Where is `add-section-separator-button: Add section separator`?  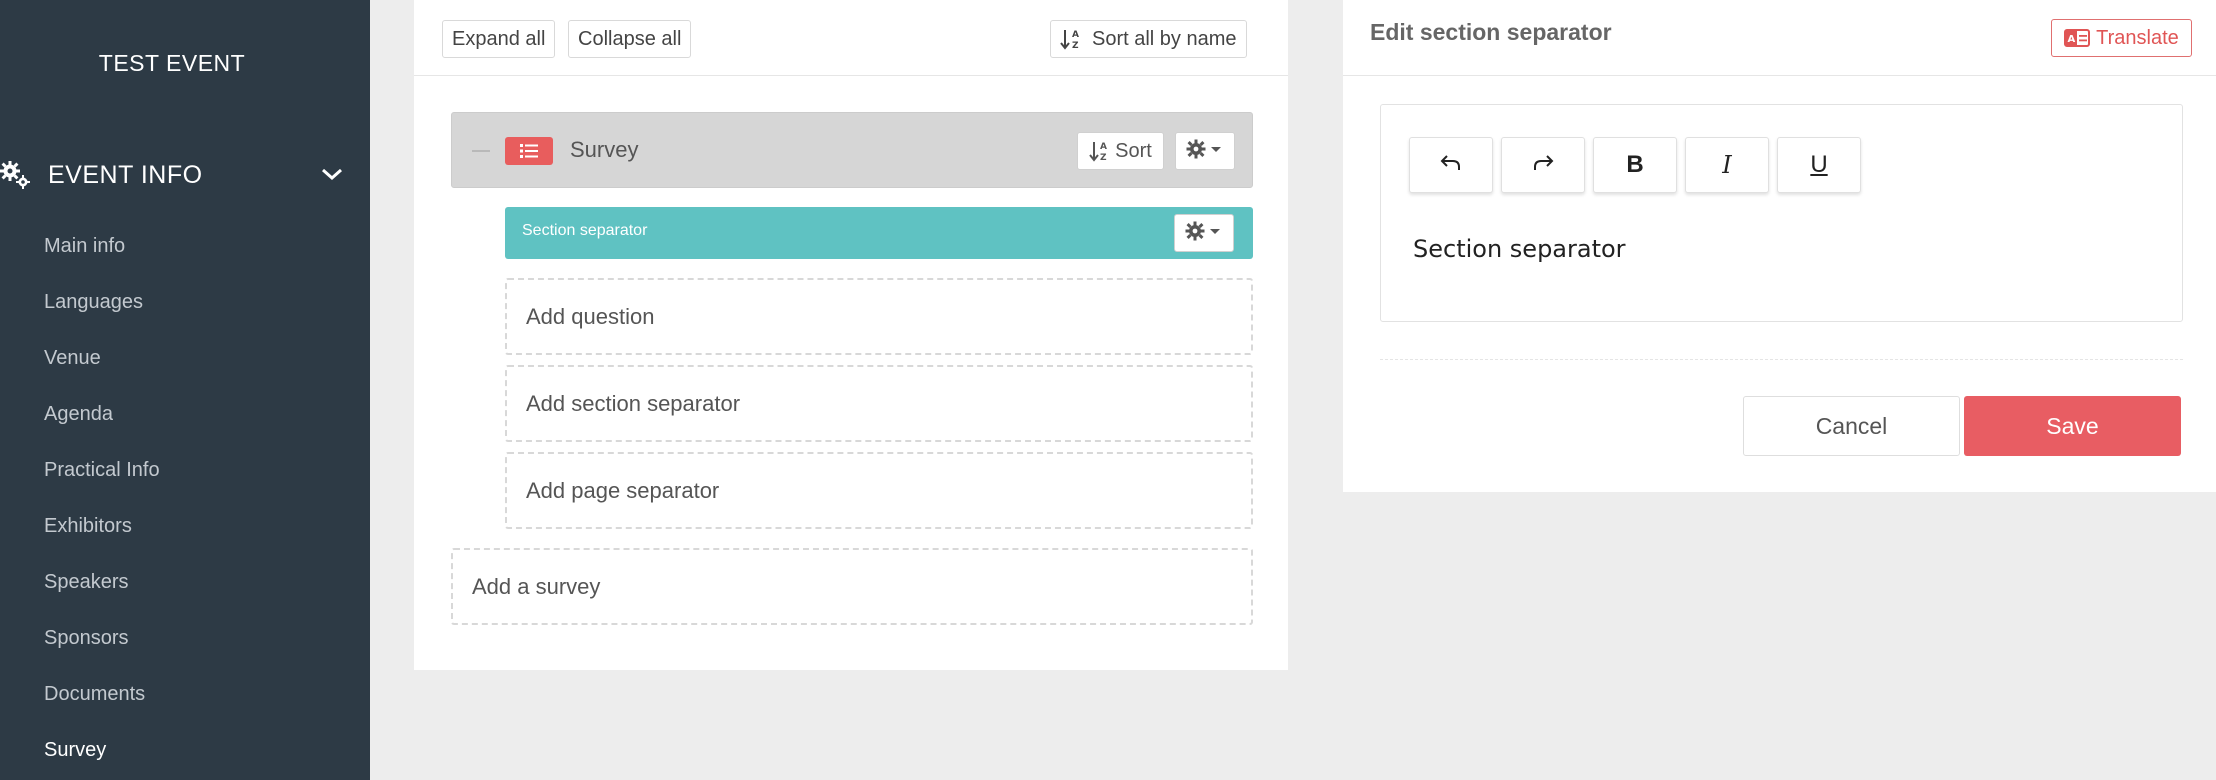 add-section-separator-button: Add section separator is located at coordinates (879, 403).